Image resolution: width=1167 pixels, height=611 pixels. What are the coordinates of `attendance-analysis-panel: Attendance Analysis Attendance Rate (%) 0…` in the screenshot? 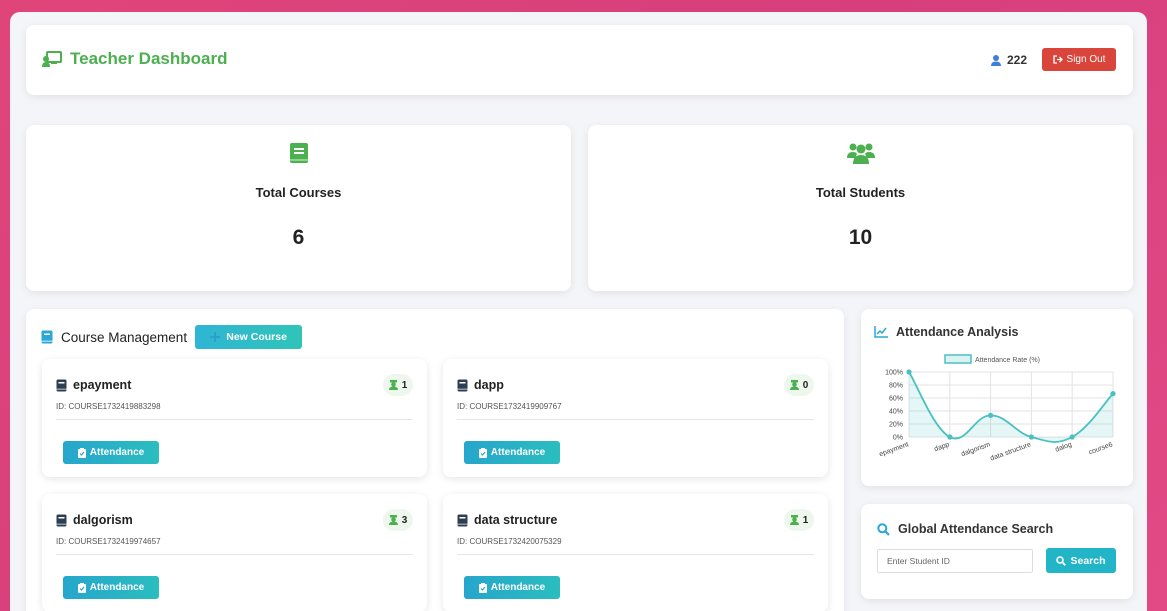 It's located at (997, 397).